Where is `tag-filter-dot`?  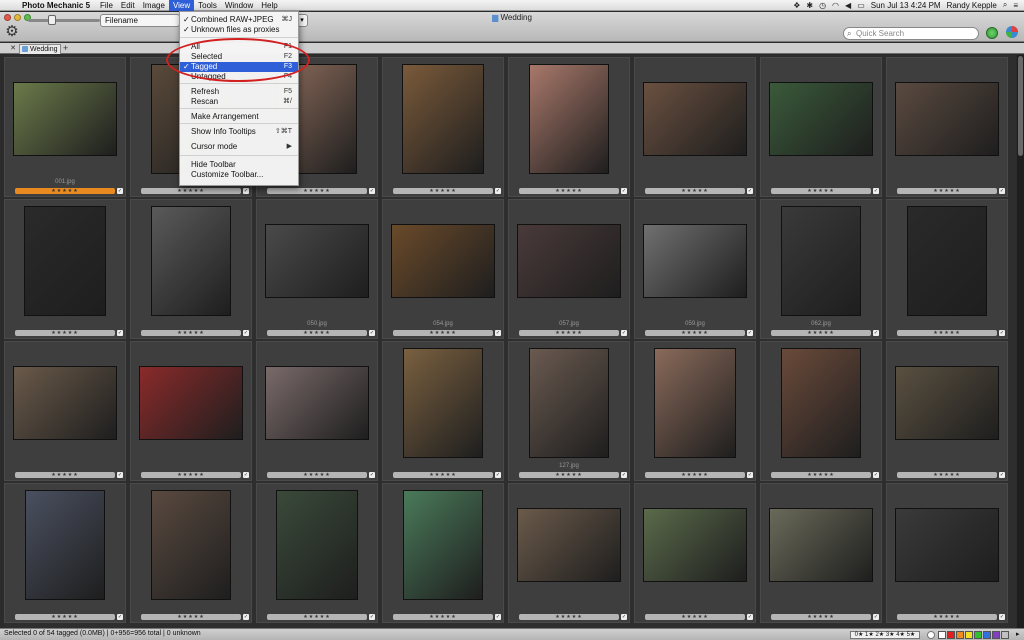
tag-filter-dot is located at coordinates (931, 635).